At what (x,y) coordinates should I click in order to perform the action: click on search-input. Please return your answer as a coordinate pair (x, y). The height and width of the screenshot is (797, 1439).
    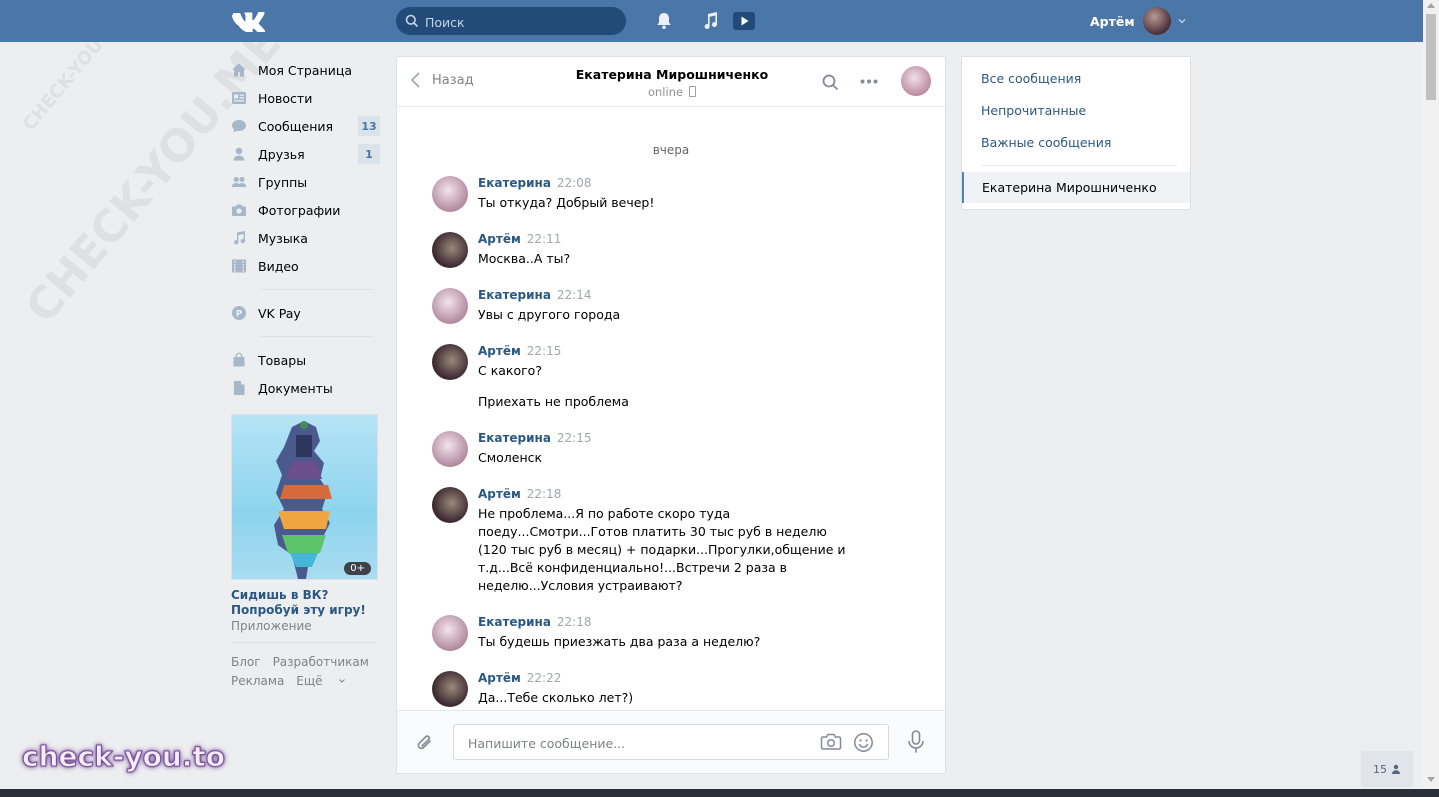
    Looking at the image, I should click on (520, 22).